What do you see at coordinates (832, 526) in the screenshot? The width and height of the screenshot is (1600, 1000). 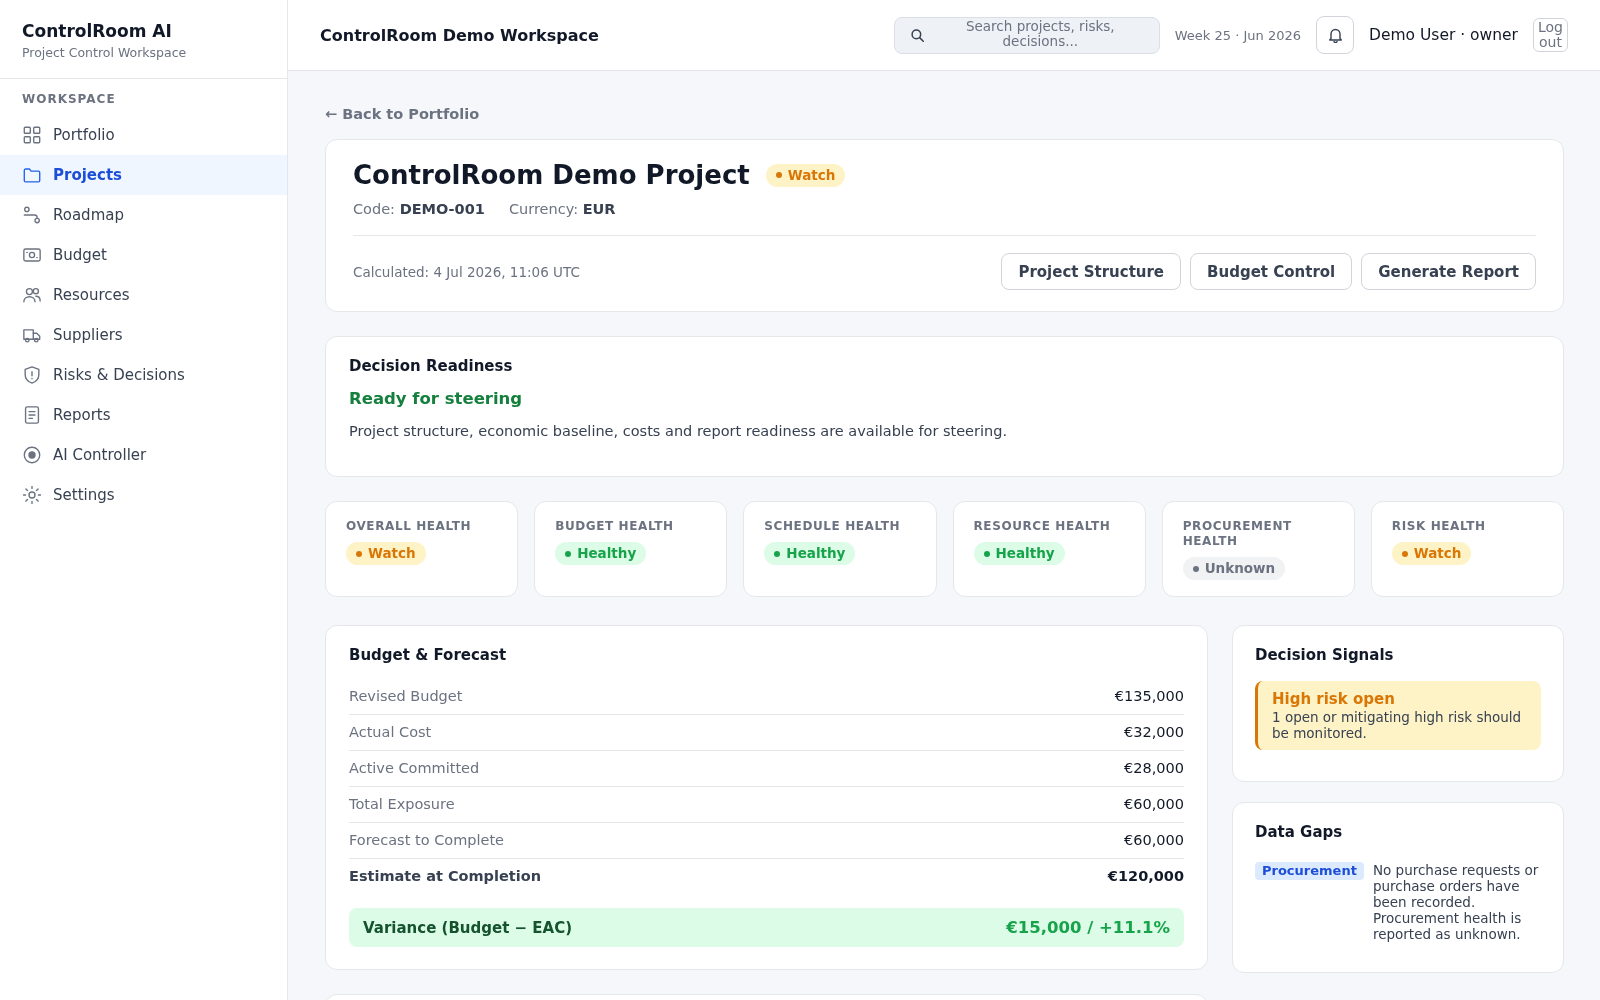 I see `health-label: SCHEDULE HEALTH` at bounding box center [832, 526].